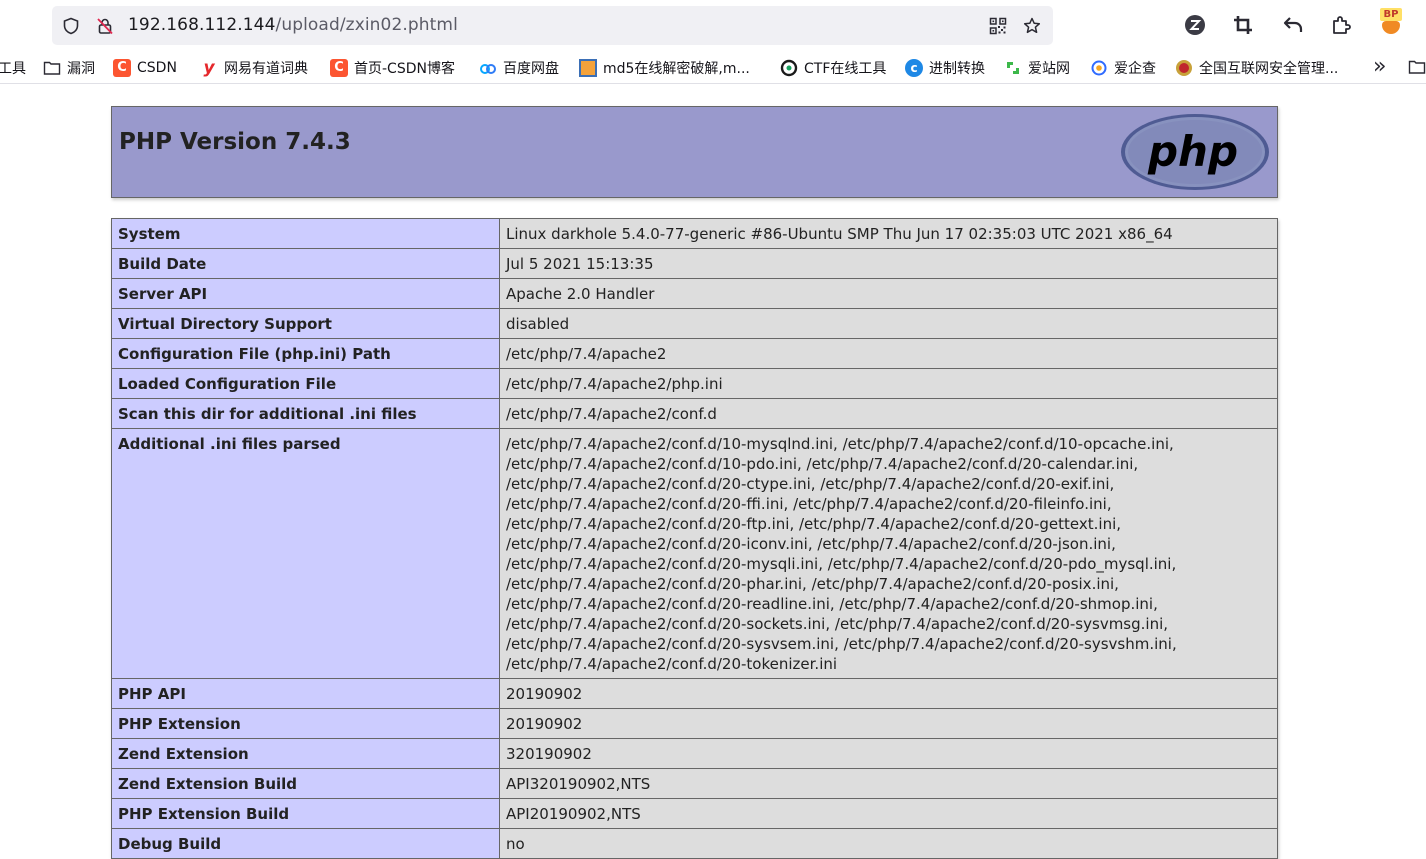 Image resolution: width=1426 pixels, height=859 pixels. What do you see at coordinates (1037, 68) in the screenshot?
I see `bookmark-aizhan: 爱站网` at bounding box center [1037, 68].